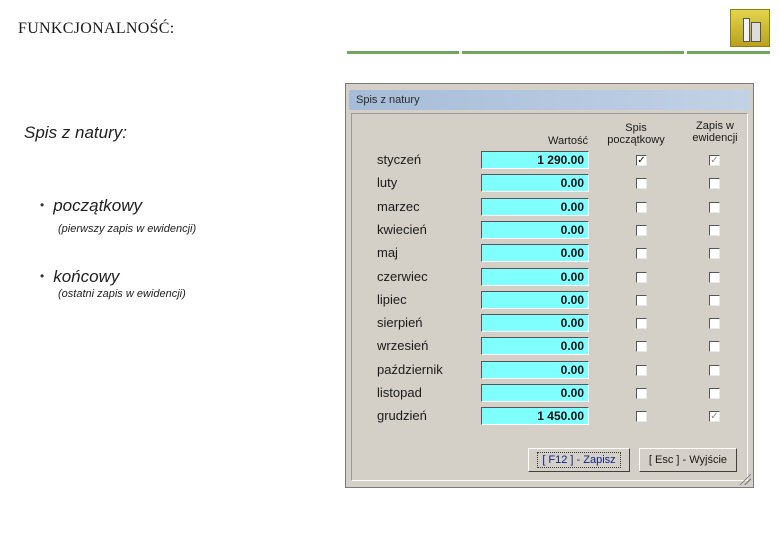 This screenshot has height=540, width=780. I want to click on column-header-initial: Spis początkowy, so click(636, 134).